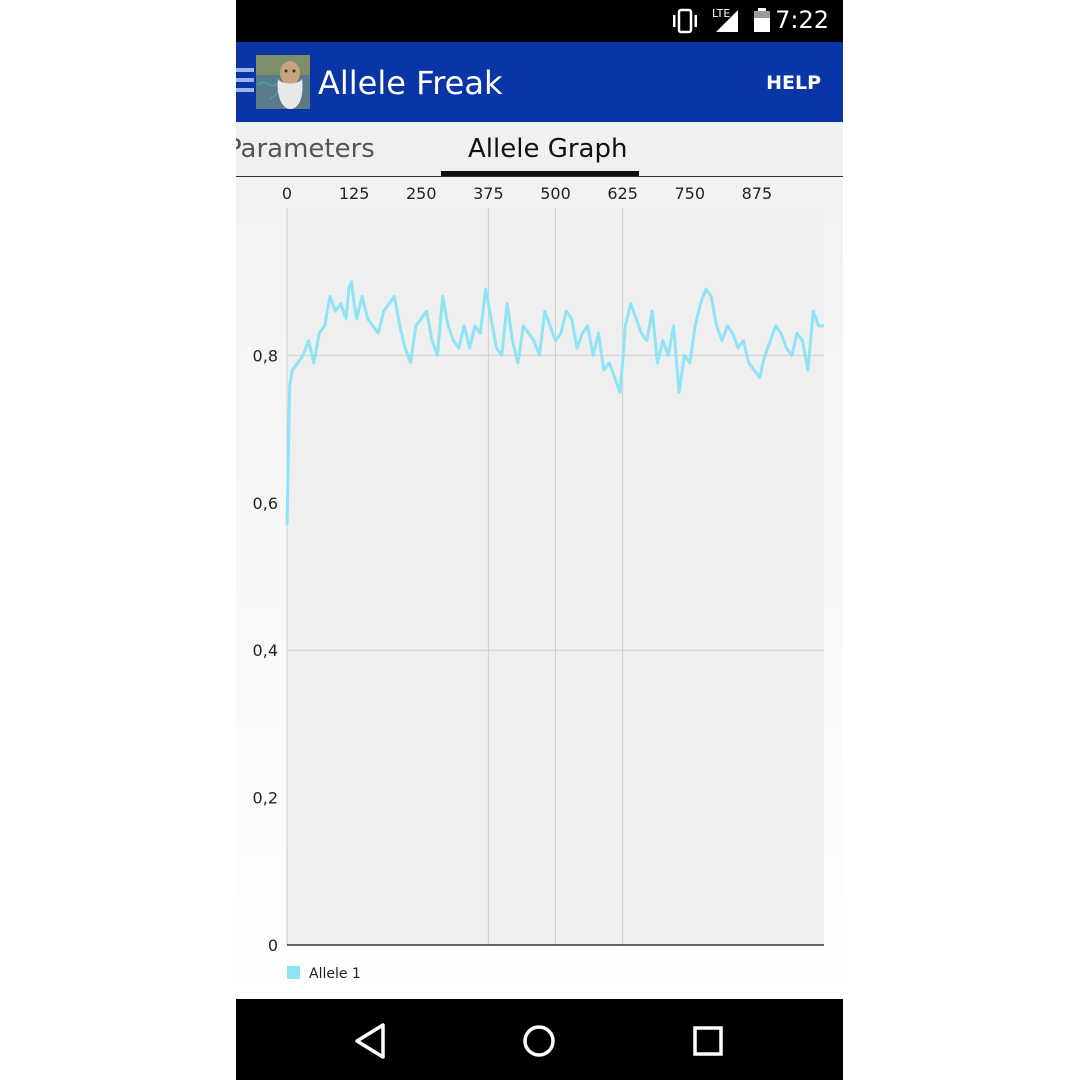  What do you see at coordinates (283, 82) in the screenshot?
I see `app-logo-avatar` at bounding box center [283, 82].